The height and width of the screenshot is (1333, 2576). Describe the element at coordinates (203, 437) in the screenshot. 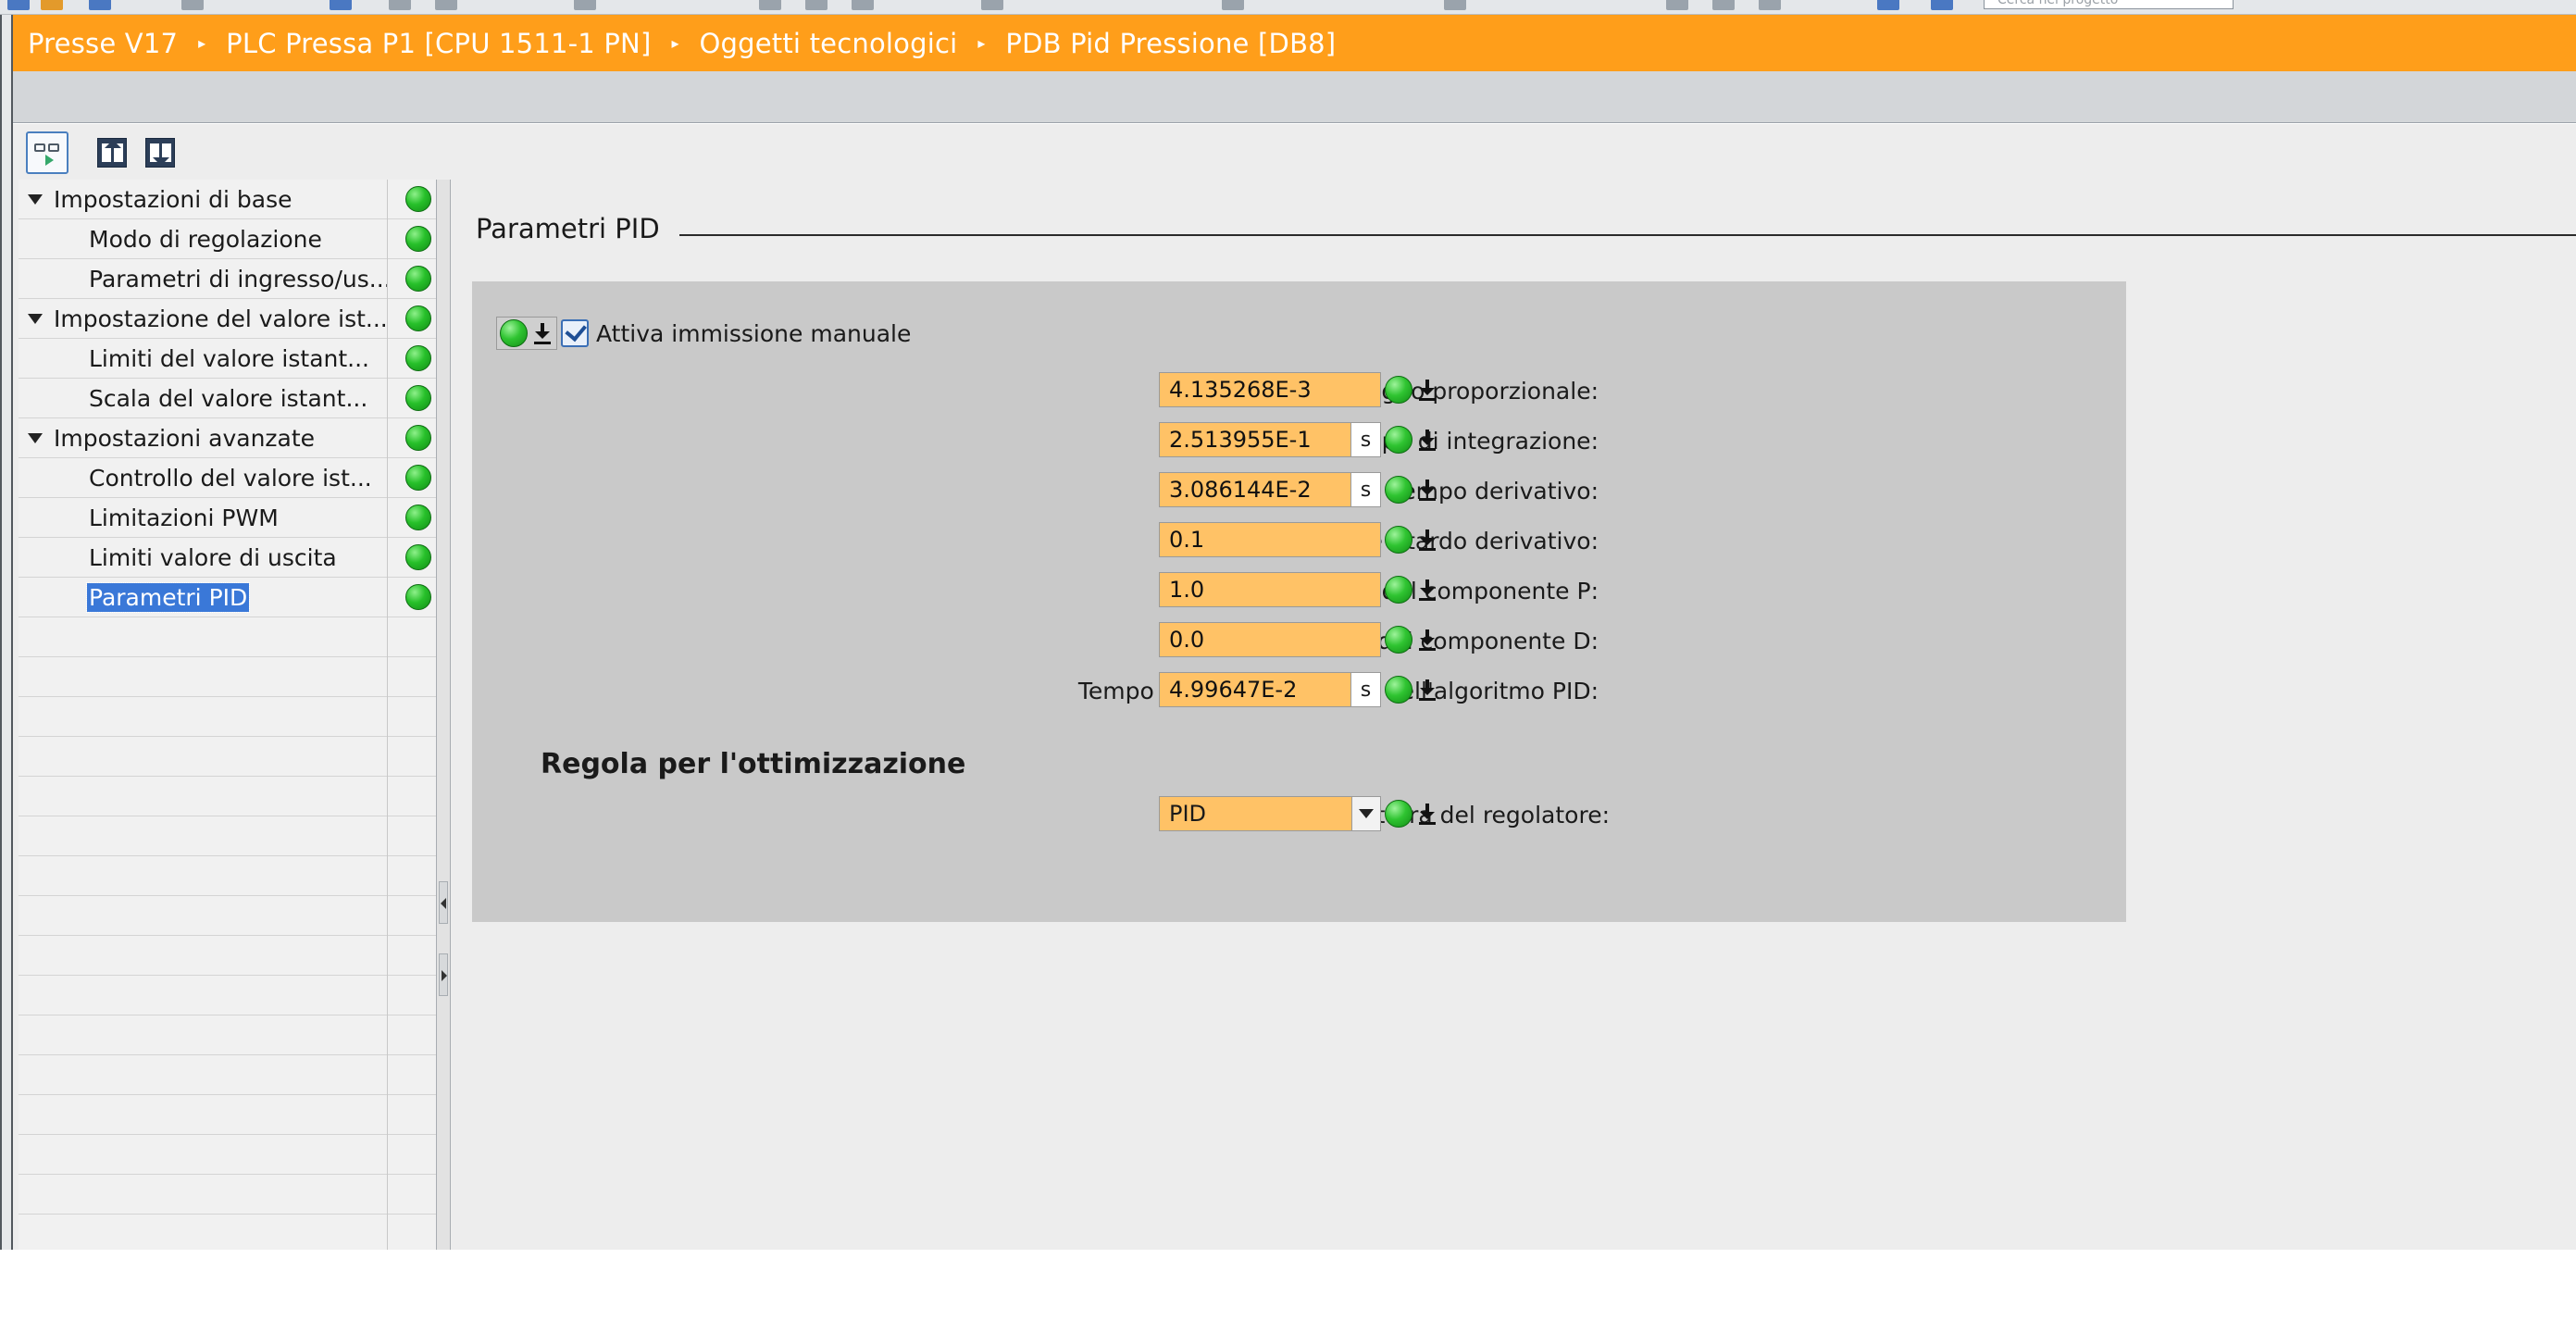

I see `tree-item-advanced-settings: Impostazioni avanzate` at that location.